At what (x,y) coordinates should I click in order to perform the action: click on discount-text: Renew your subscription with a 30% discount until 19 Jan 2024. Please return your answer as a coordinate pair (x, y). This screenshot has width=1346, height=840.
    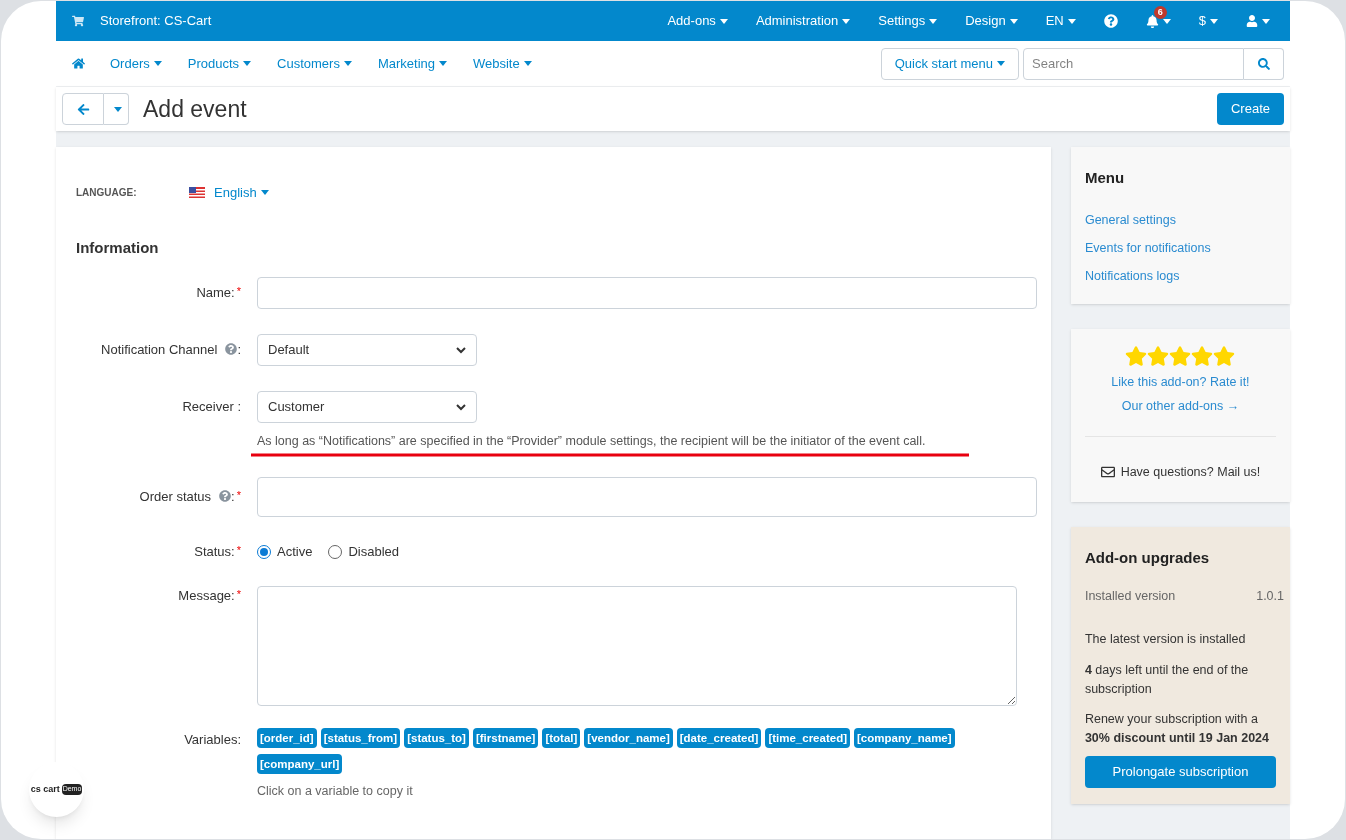
    Looking at the image, I should click on (1177, 729).